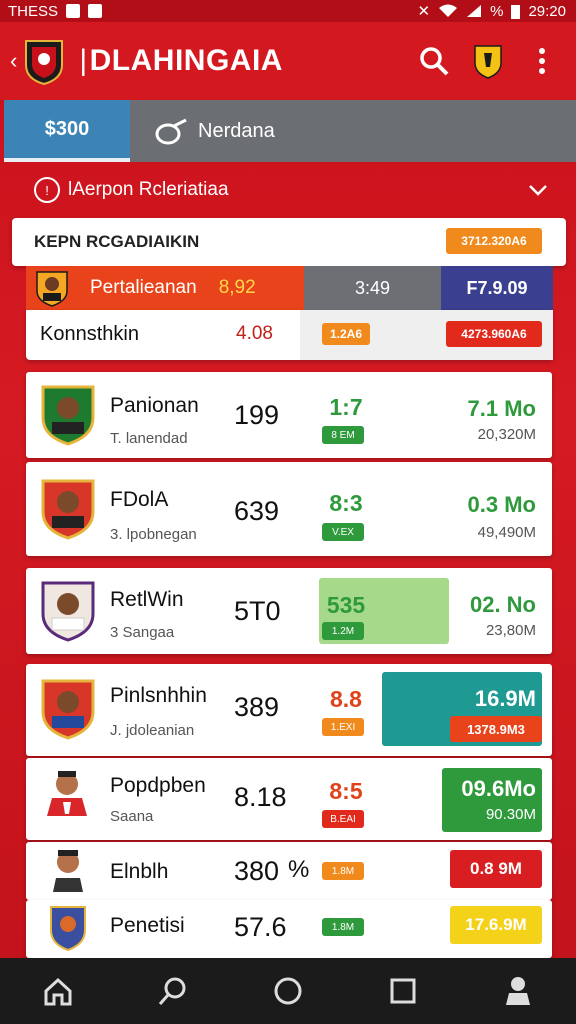 The image size is (576, 1024). I want to click on player-score-pill: 8 EM, so click(343, 435).